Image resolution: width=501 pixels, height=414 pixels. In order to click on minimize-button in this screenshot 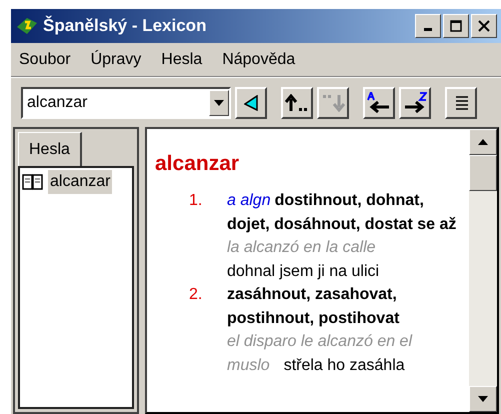, I will do `click(428, 26)`.